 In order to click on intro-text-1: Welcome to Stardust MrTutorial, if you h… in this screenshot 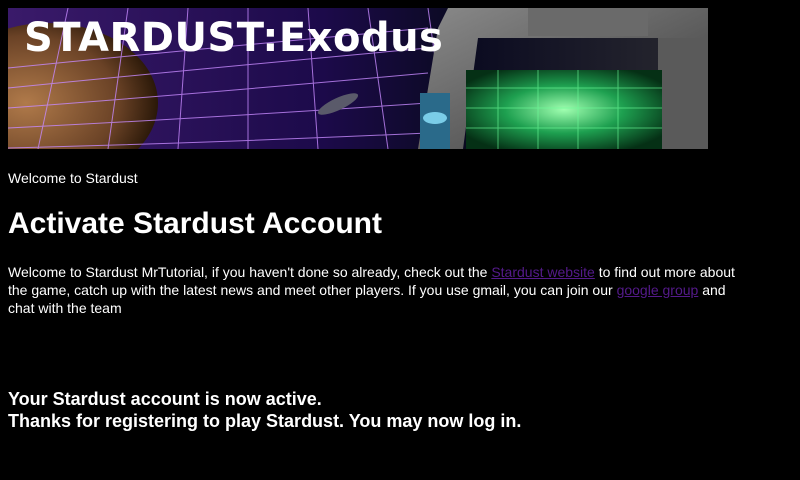, I will do `click(250, 272)`.